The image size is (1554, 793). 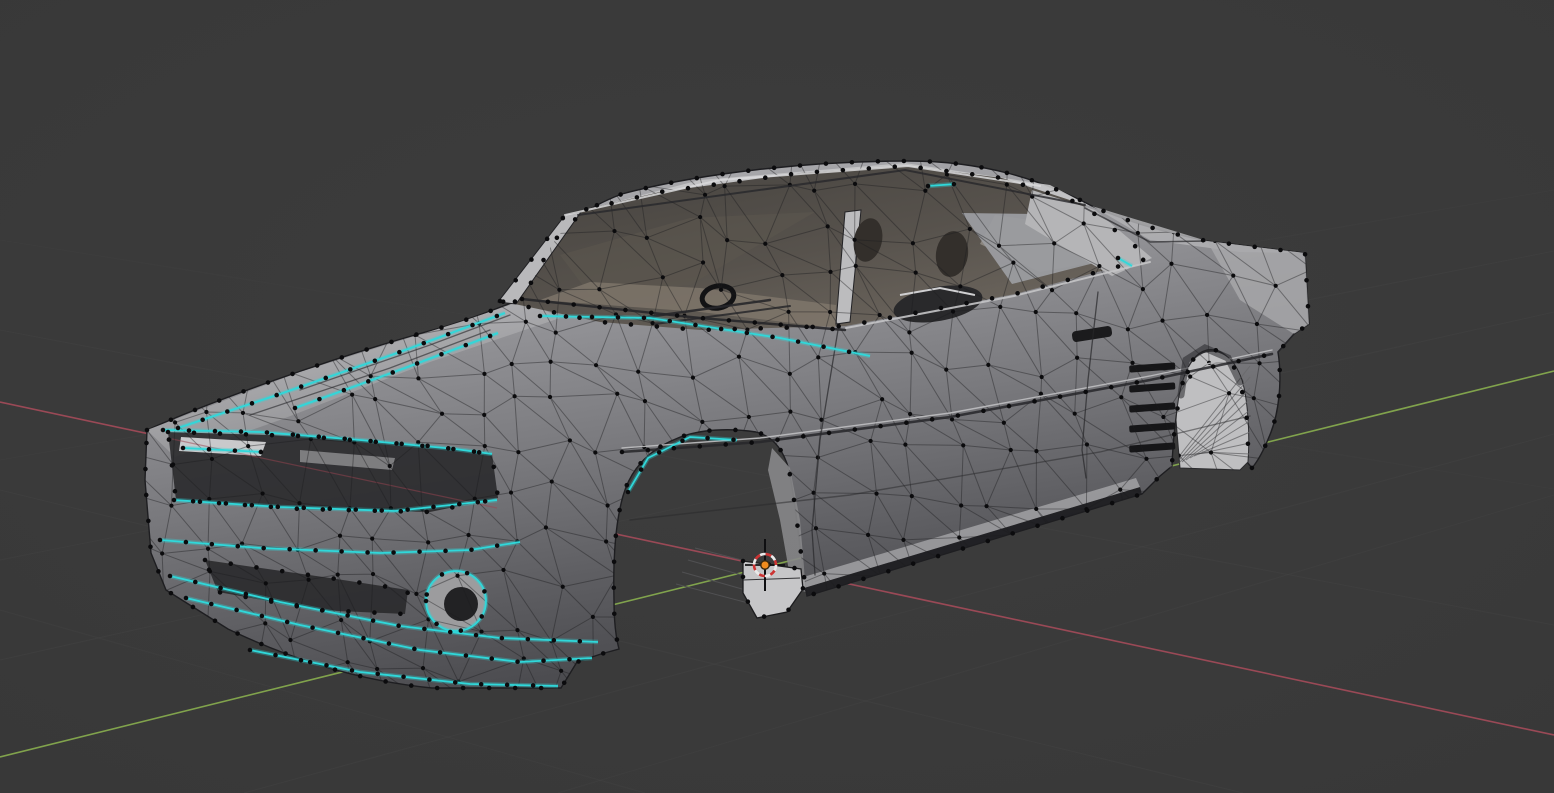 What do you see at coordinates (461, 604) in the screenshot?
I see `fog-light-inner` at bounding box center [461, 604].